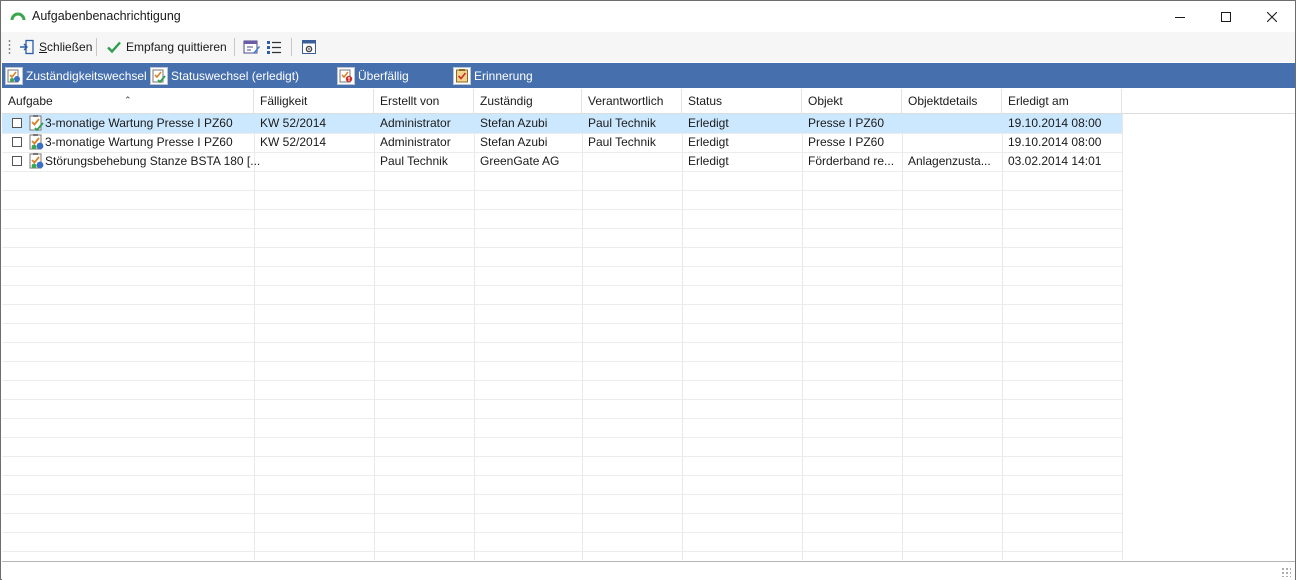 The height and width of the screenshot is (580, 1296). What do you see at coordinates (1226, 16) in the screenshot?
I see `maximize-button` at bounding box center [1226, 16].